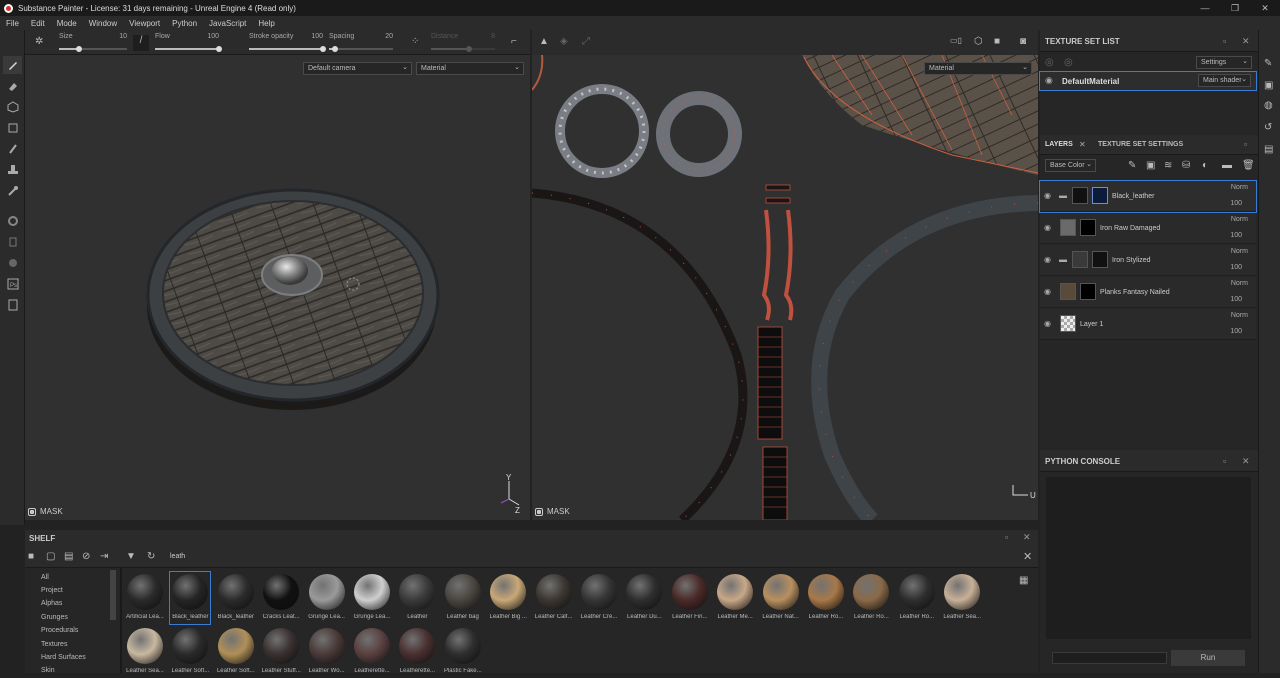 Image resolution: width=1280 pixels, height=678 pixels. I want to click on add-fill-layer-icon: ≋, so click(1168, 165).